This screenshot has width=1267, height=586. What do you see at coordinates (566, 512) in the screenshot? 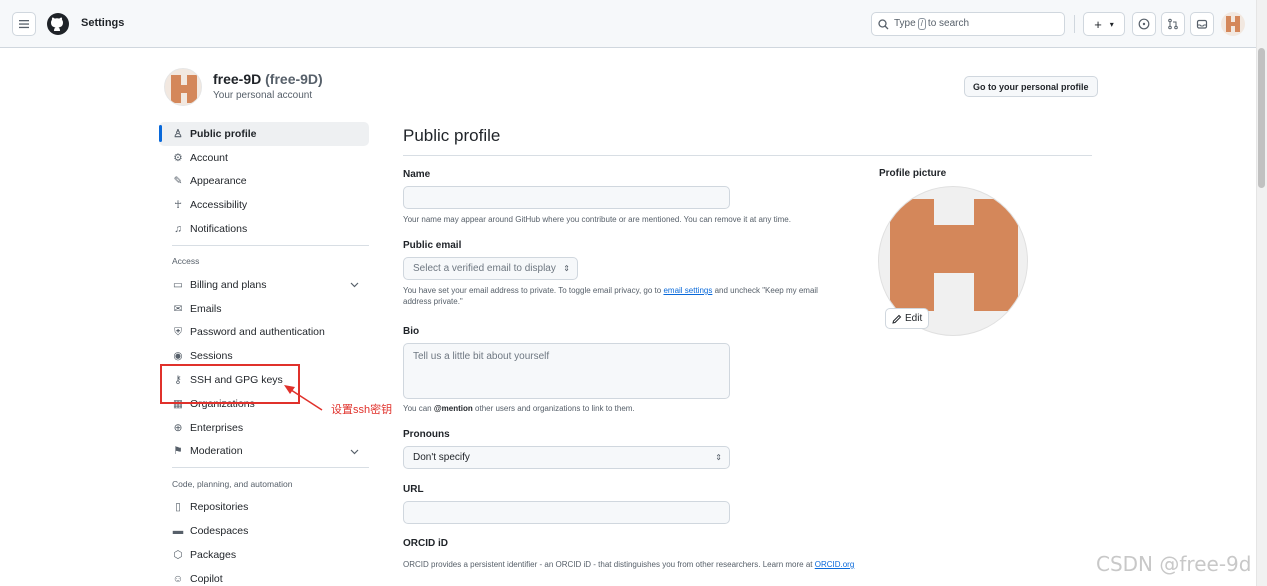
I see `url-input` at bounding box center [566, 512].